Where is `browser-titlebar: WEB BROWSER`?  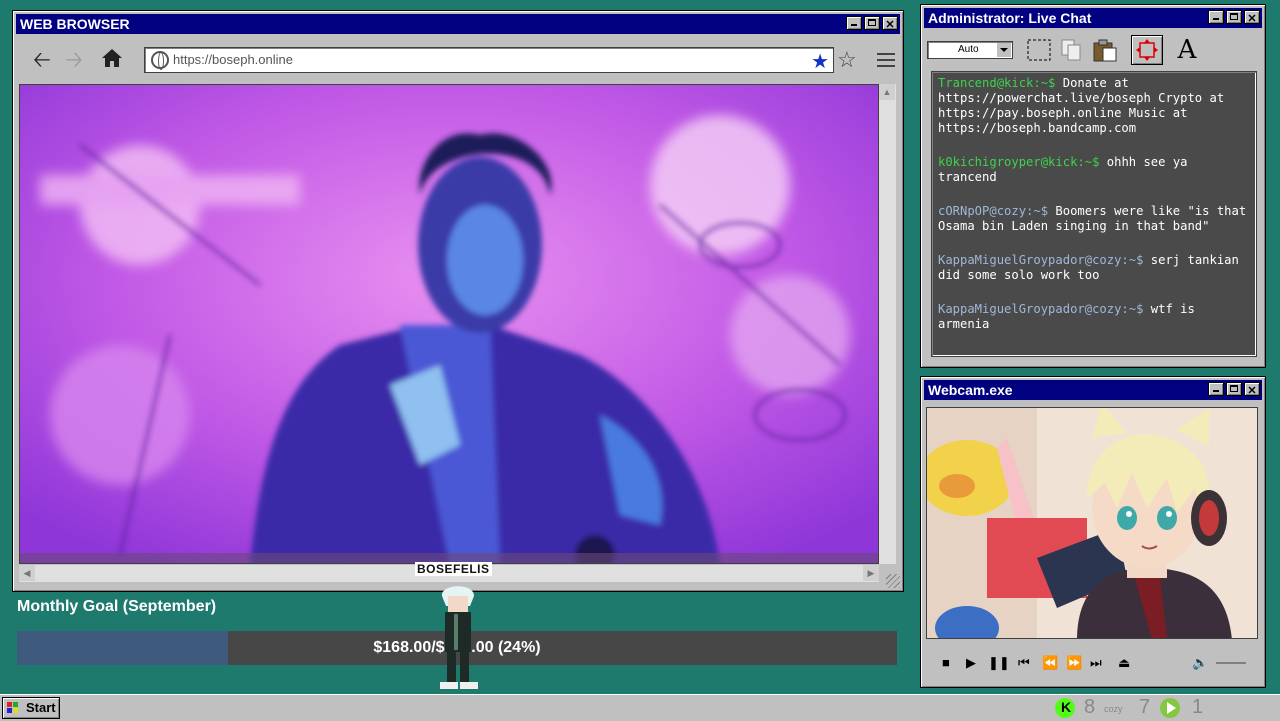 browser-titlebar: WEB BROWSER is located at coordinates (458, 24).